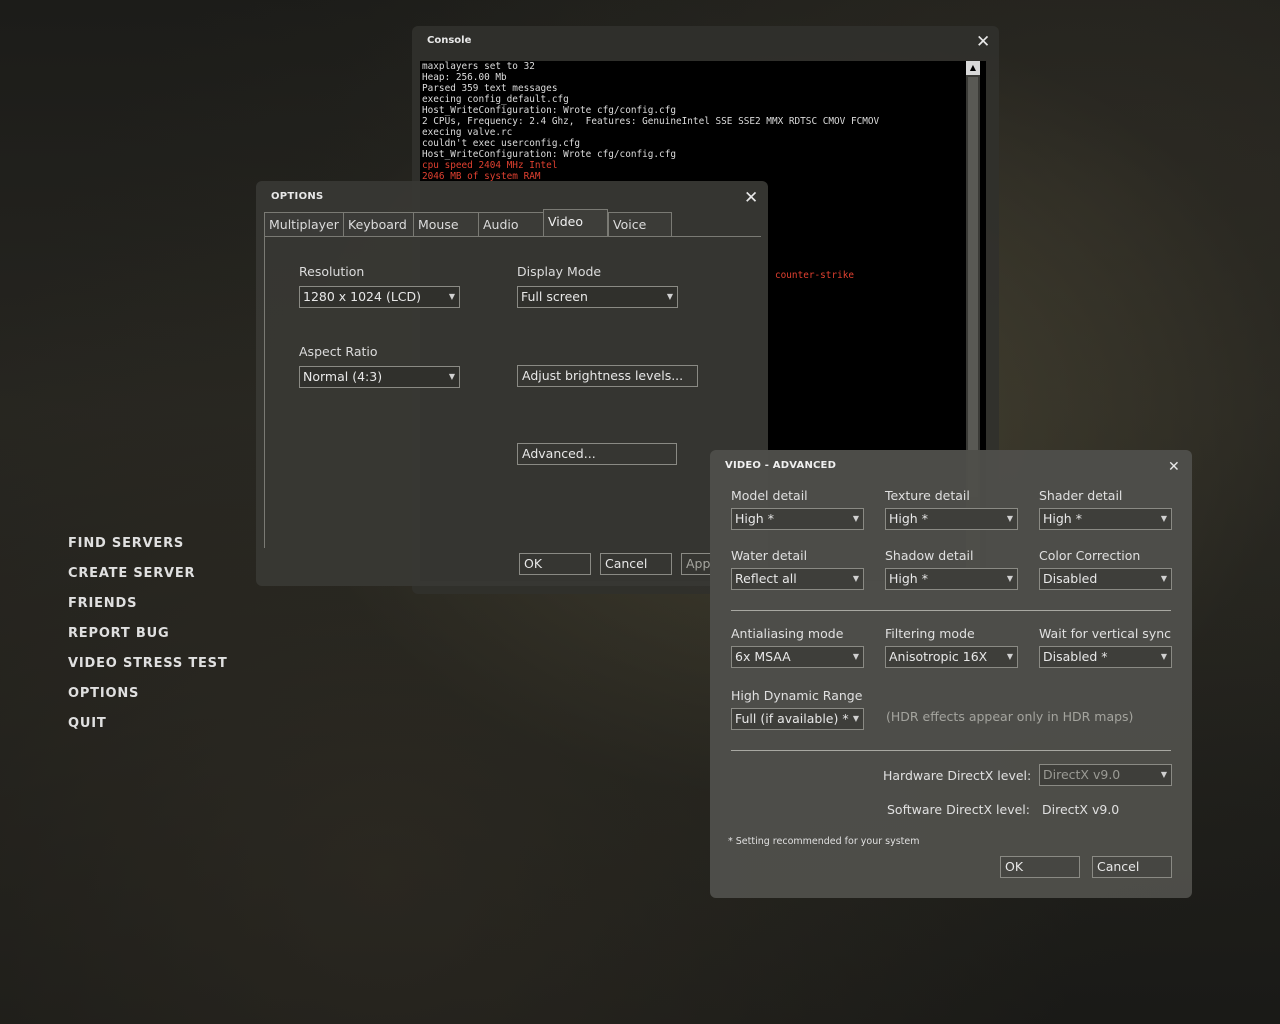  Describe the element at coordinates (332, 271) in the screenshot. I see `resolution-label: Resolution` at that location.